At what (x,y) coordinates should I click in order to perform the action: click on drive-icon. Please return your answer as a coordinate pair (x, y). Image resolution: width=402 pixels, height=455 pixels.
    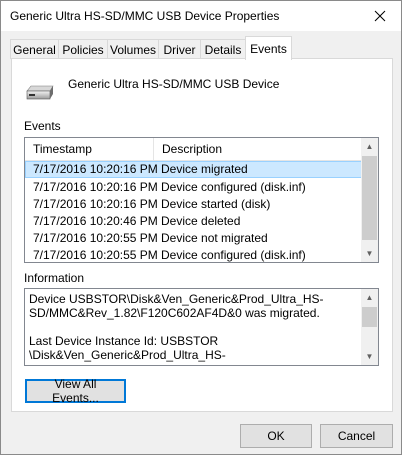
    Looking at the image, I should click on (40, 92).